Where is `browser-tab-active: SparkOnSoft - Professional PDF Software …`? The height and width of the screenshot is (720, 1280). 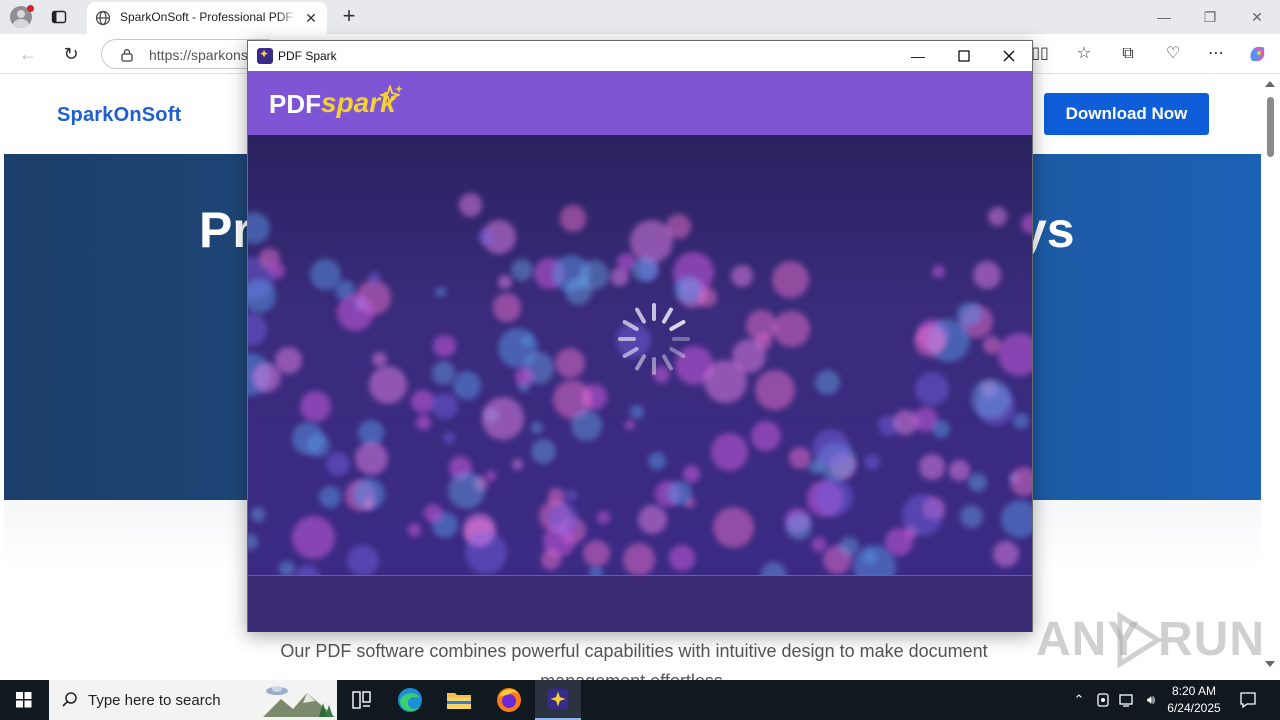 browser-tab-active: SparkOnSoft - Professional PDF Software … is located at coordinates (207, 18).